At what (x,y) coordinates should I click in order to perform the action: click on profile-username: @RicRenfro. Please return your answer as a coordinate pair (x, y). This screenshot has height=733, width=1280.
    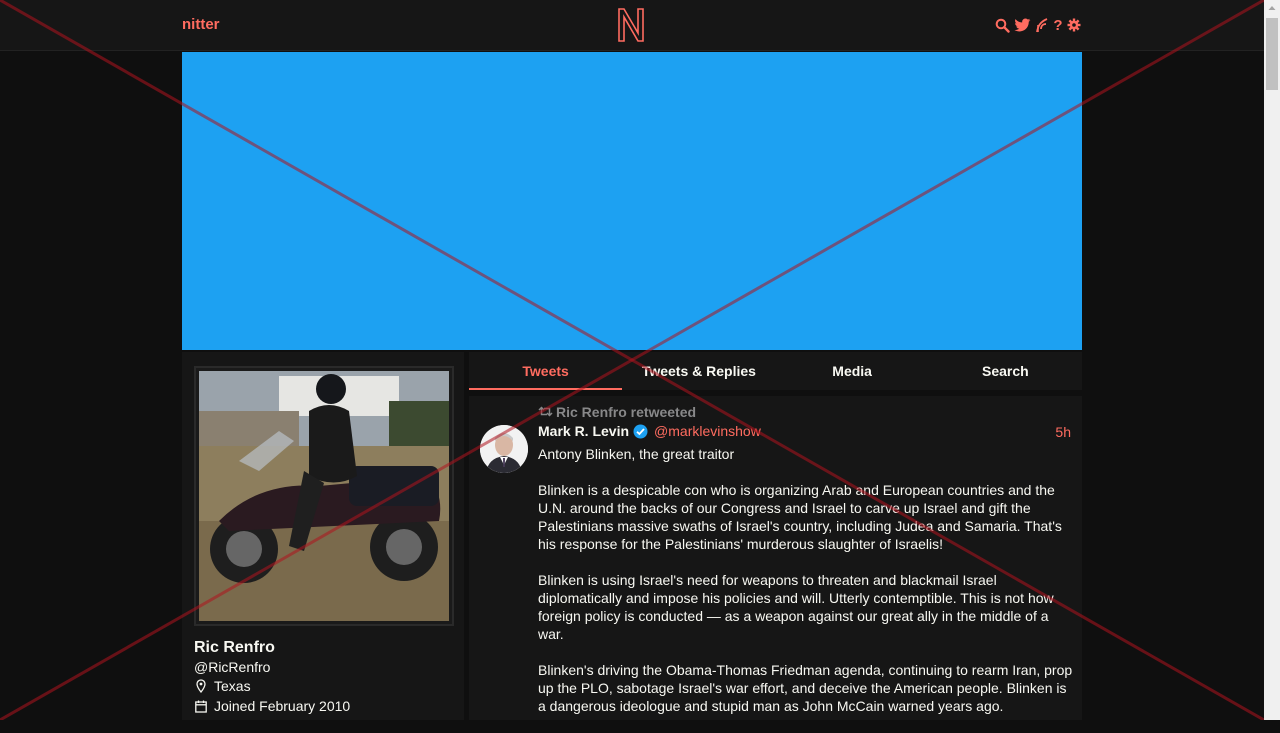
    Looking at the image, I should click on (232, 667).